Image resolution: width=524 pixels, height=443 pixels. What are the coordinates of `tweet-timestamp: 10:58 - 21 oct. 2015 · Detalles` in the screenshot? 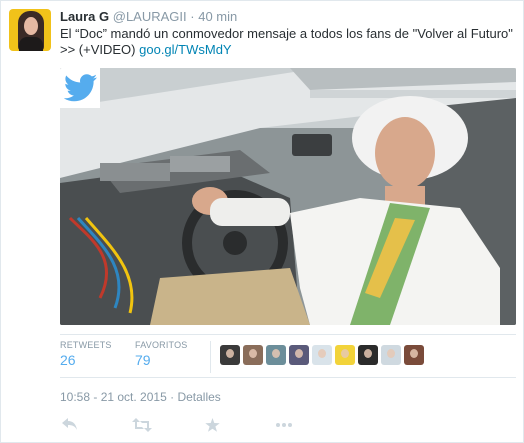 It's located at (140, 397).